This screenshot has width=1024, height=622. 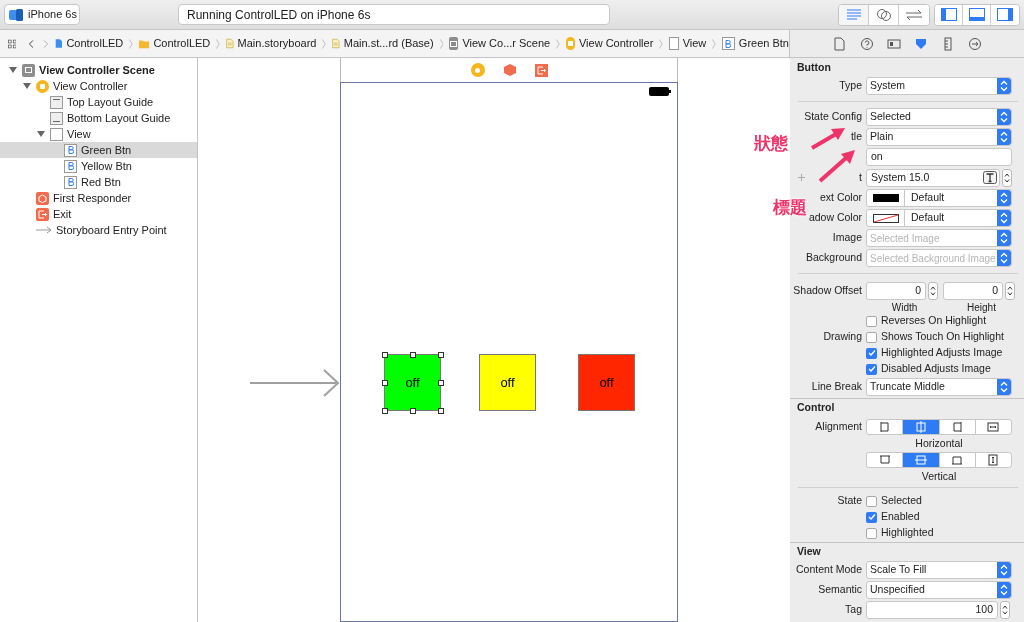 I want to click on annotation-label: 狀態, so click(x=771, y=144).